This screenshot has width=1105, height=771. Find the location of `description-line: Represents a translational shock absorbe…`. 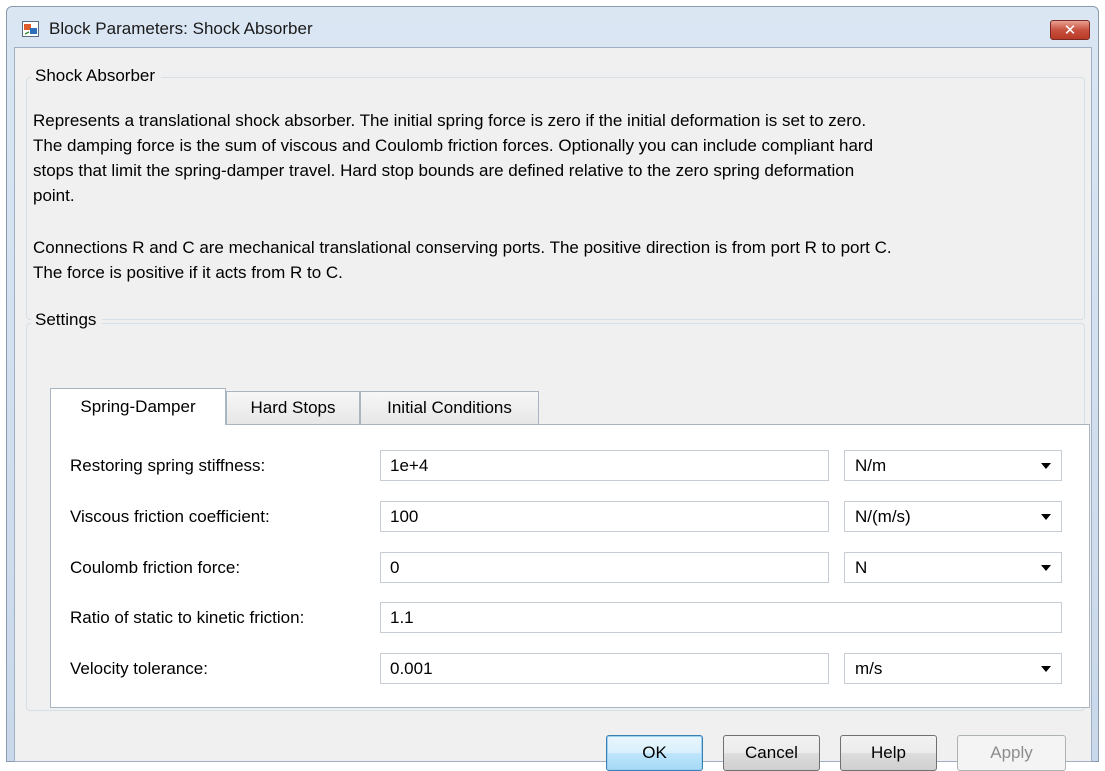

description-line: Represents a translational shock absorbe… is located at coordinates (450, 120).